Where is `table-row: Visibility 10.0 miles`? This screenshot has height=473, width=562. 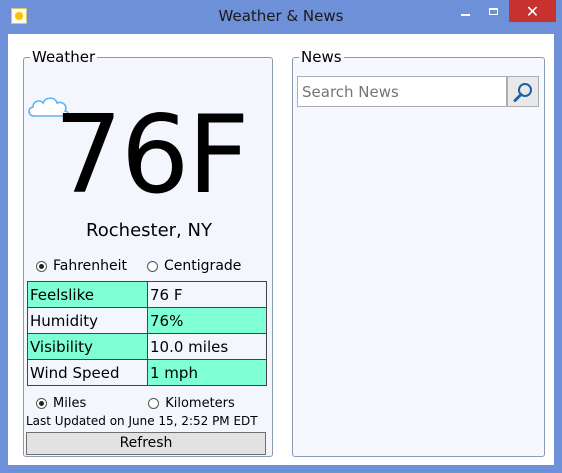
table-row: Visibility 10.0 miles is located at coordinates (147, 346).